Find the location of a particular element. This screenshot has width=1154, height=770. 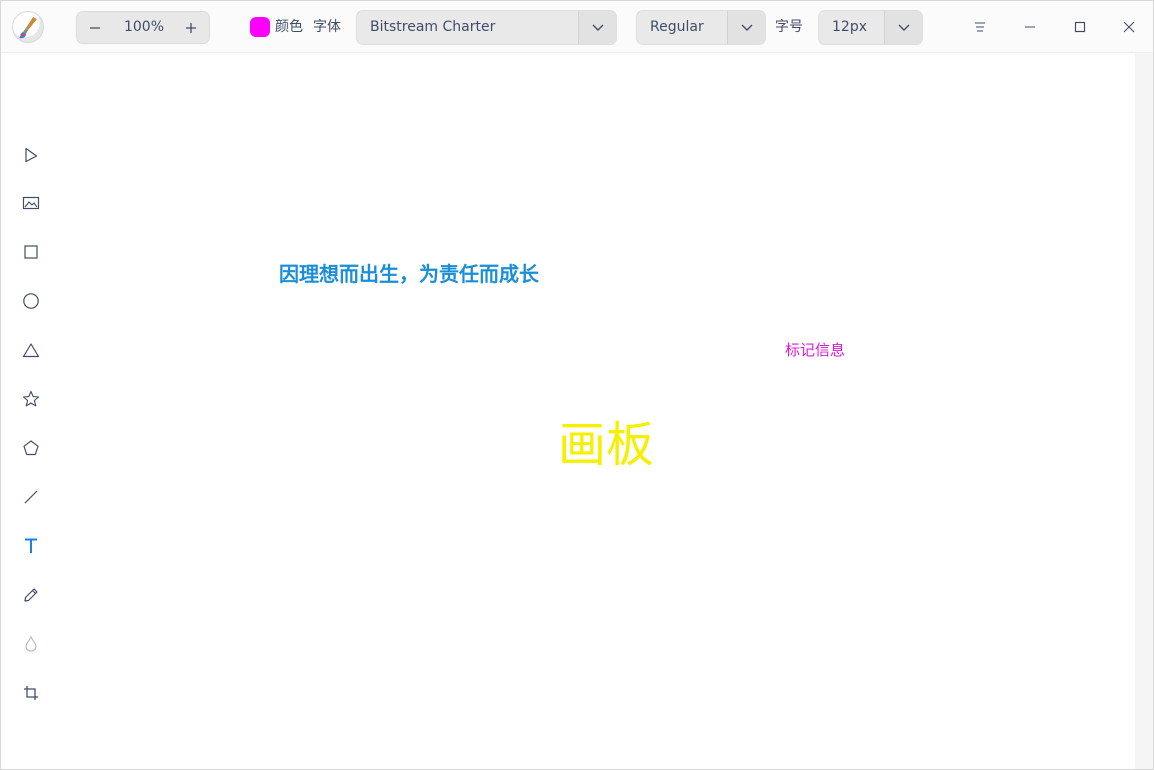

line-tool is located at coordinates (31, 497).